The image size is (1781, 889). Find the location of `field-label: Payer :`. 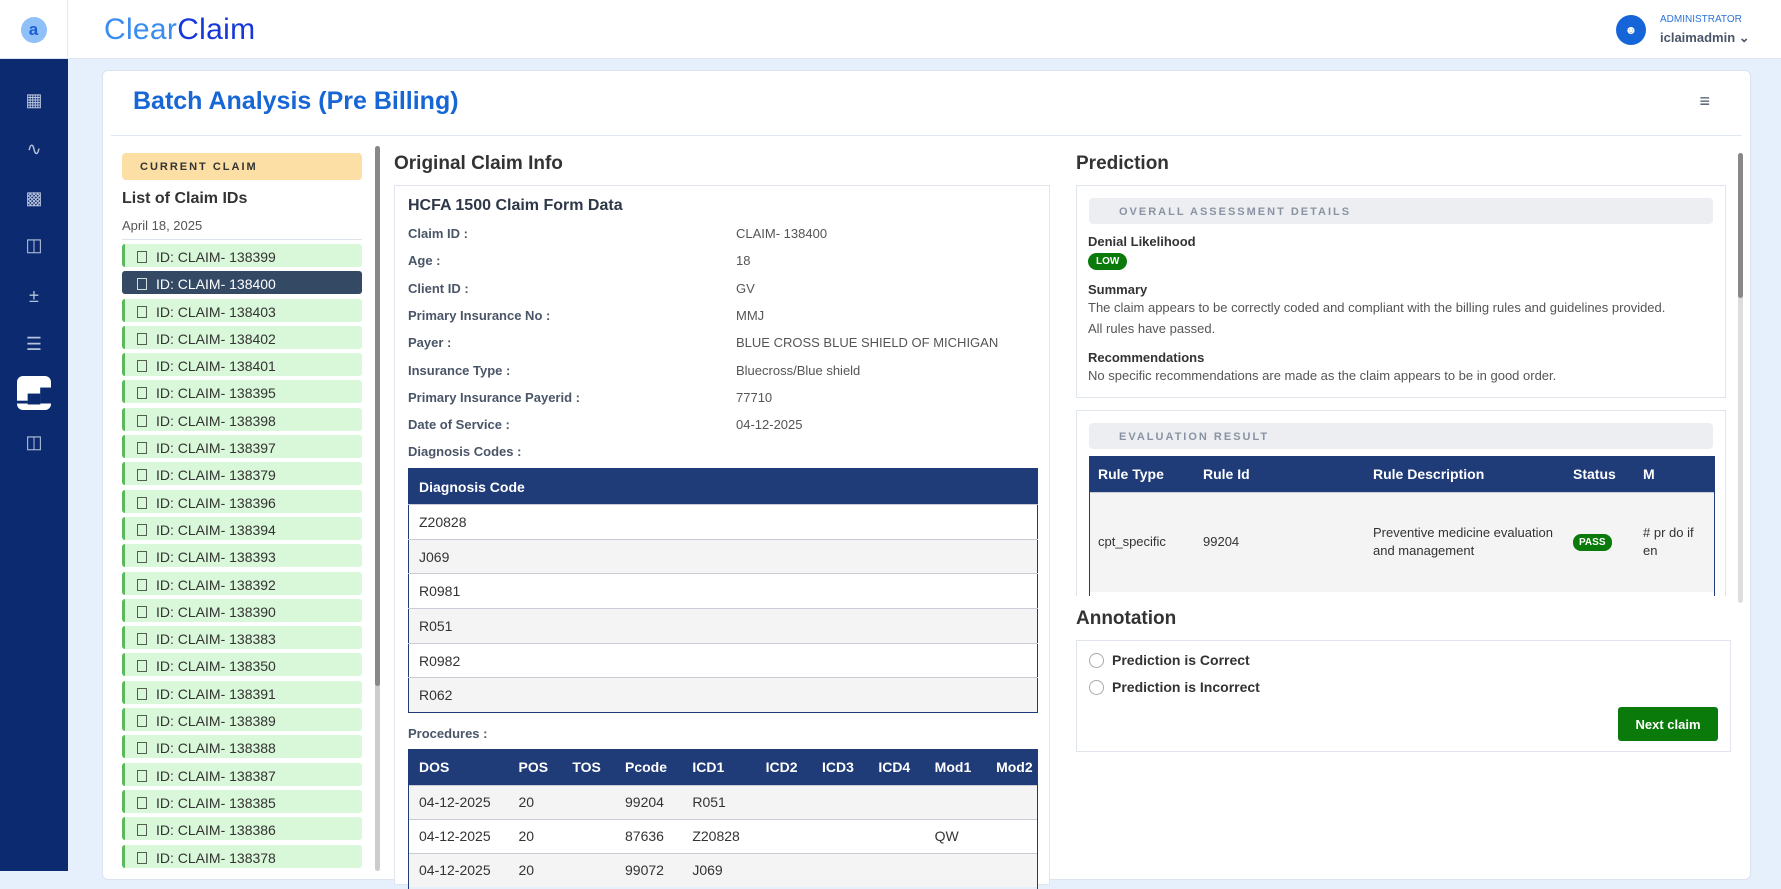

field-label: Payer : is located at coordinates (430, 343).